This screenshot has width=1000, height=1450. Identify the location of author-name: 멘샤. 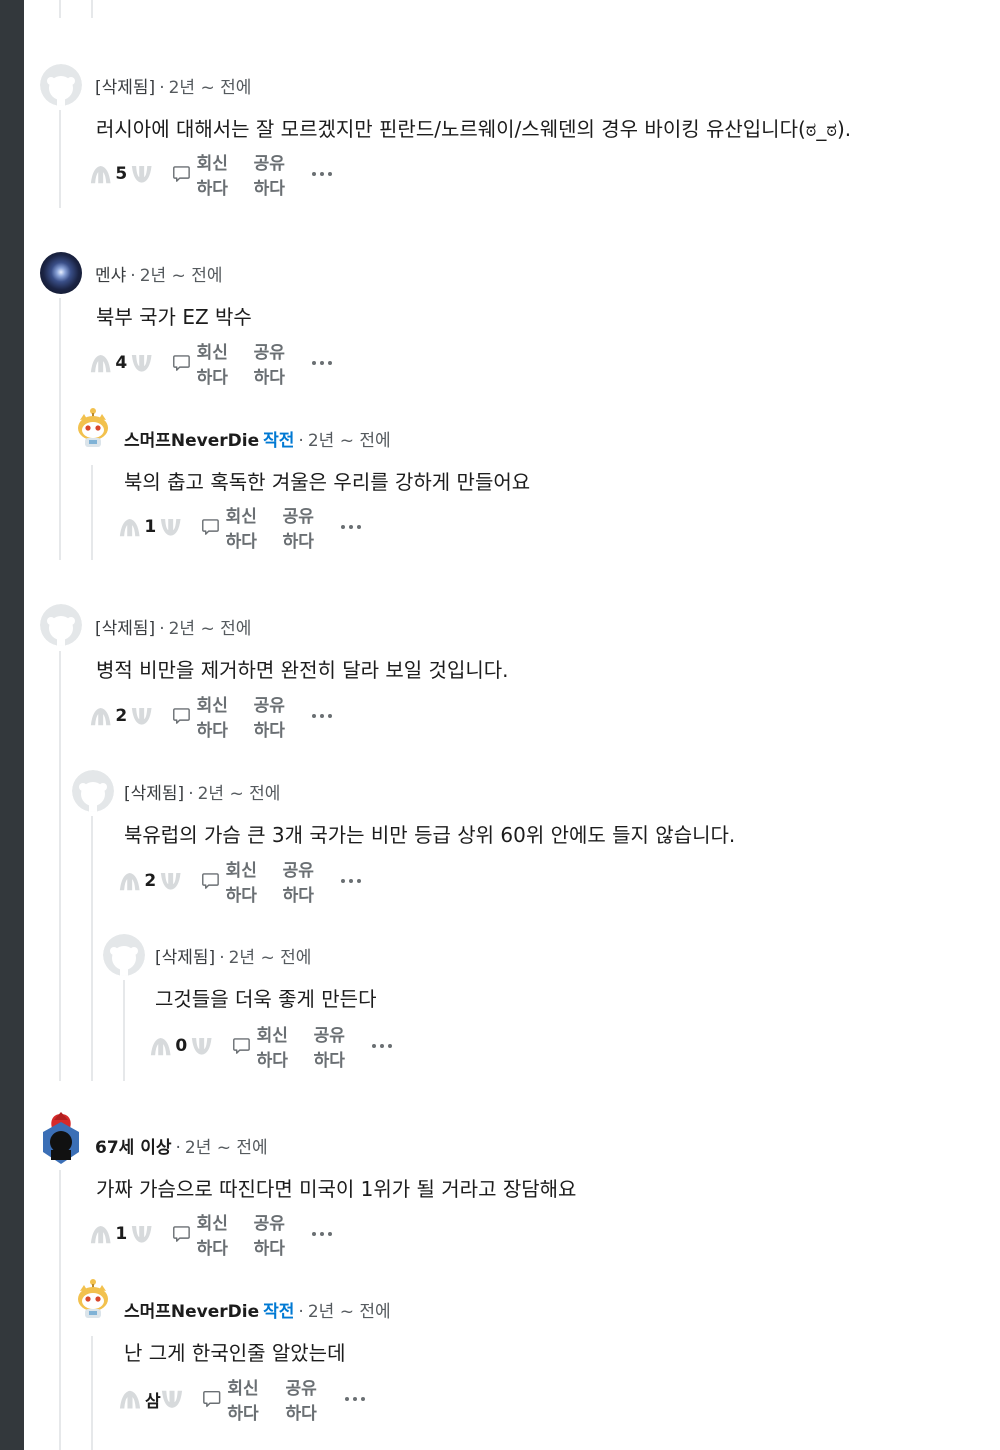
(111, 276).